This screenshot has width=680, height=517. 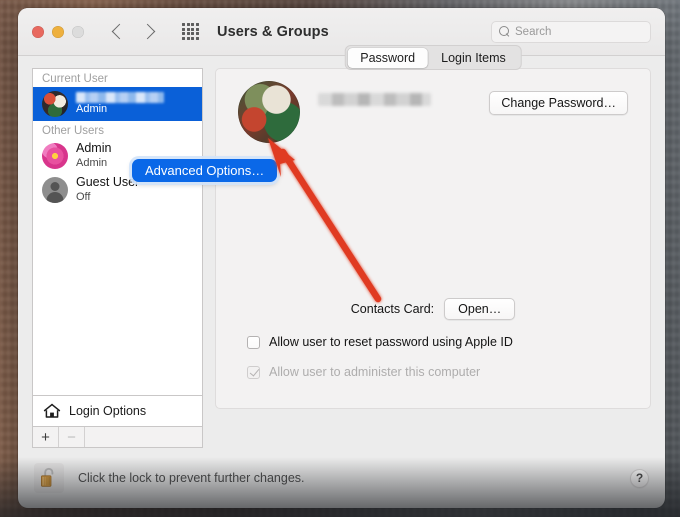 I want to click on toolbar-filler, so click(x=143, y=437).